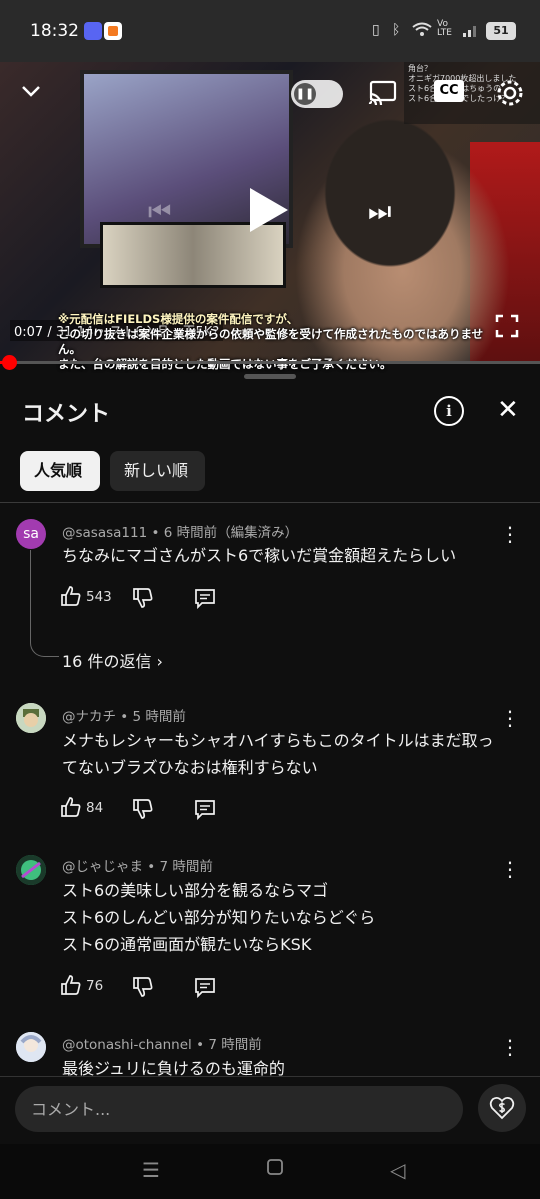 Image resolution: width=540 pixels, height=1199 pixels. I want to click on battery-icon: 51, so click(501, 31).